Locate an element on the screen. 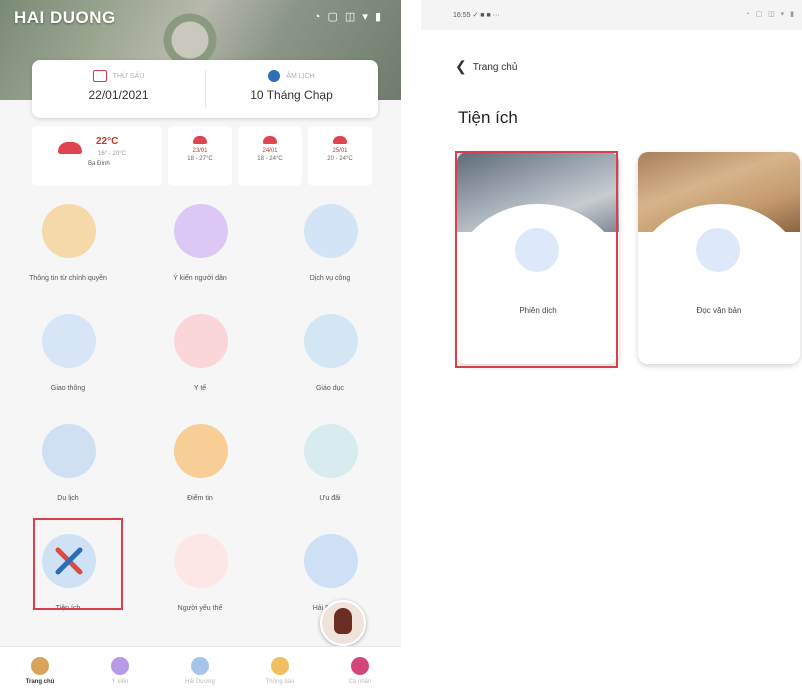 The height and width of the screenshot is (696, 802). globe-icon is located at coordinates (200, 666).